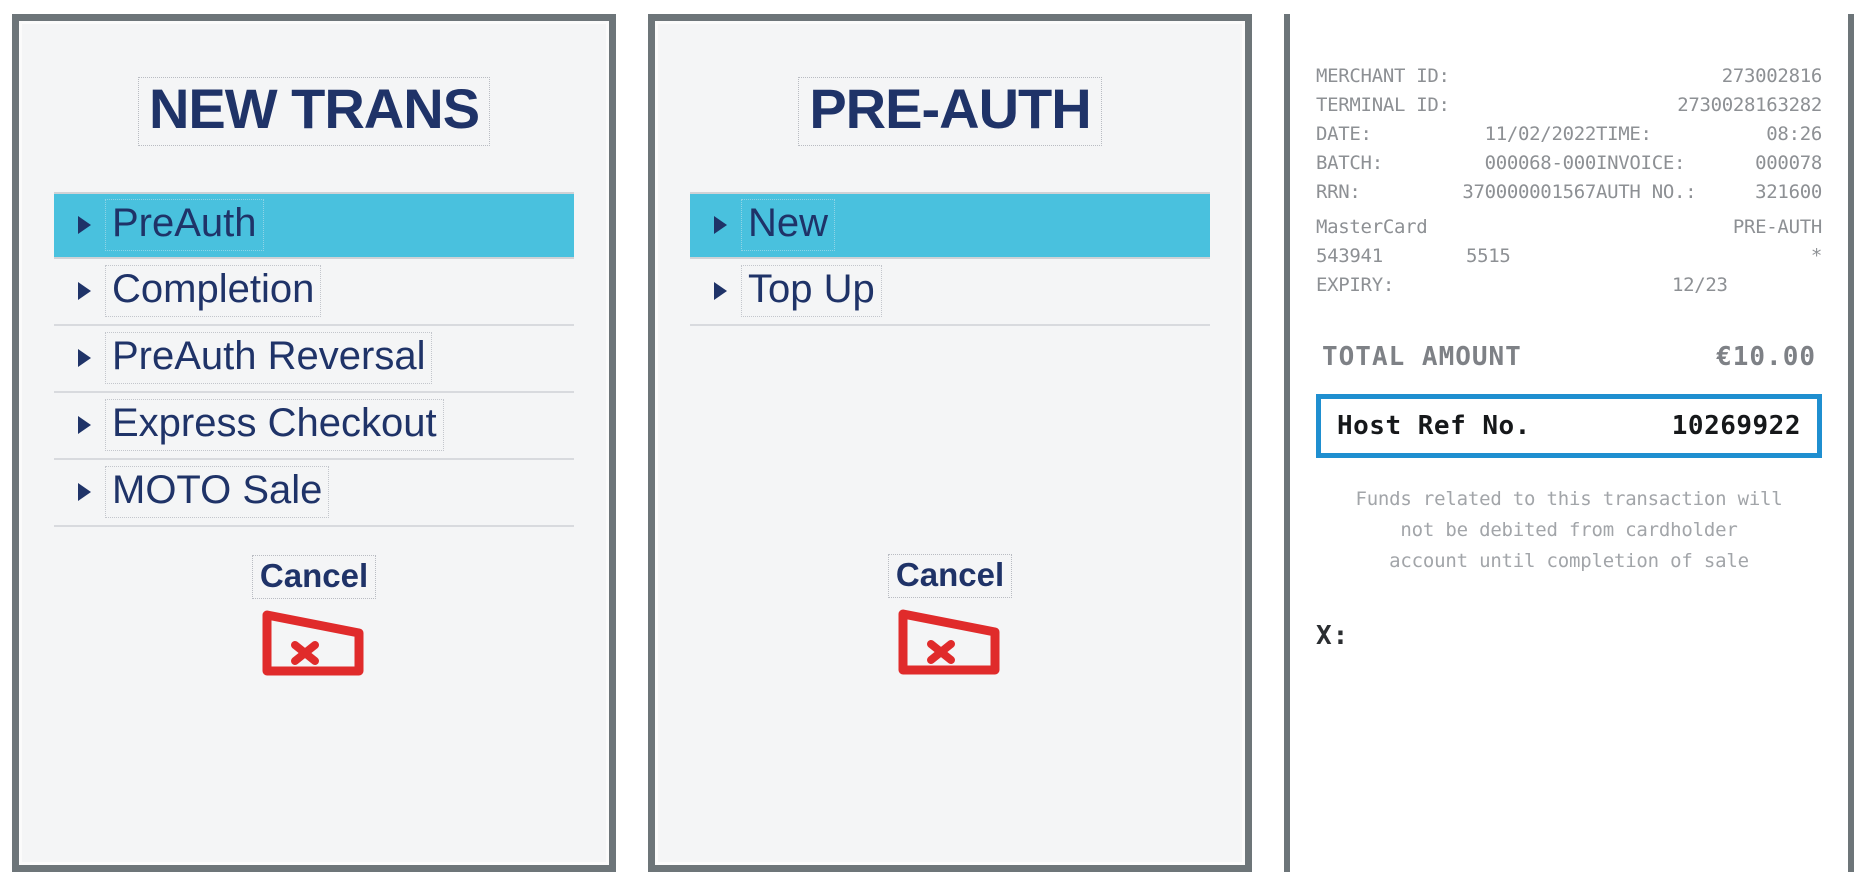 This screenshot has width=1872, height=888. What do you see at coordinates (1383, 76) in the screenshot?
I see `merchant-id-label: MERCHANT ID:` at bounding box center [1383, 76].